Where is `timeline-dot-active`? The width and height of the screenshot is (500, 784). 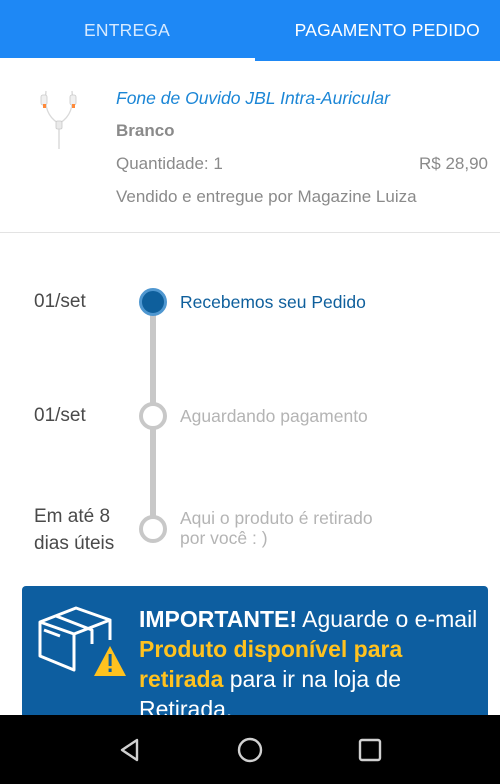
timeline-dot-active is located at coordinates (153, 302).